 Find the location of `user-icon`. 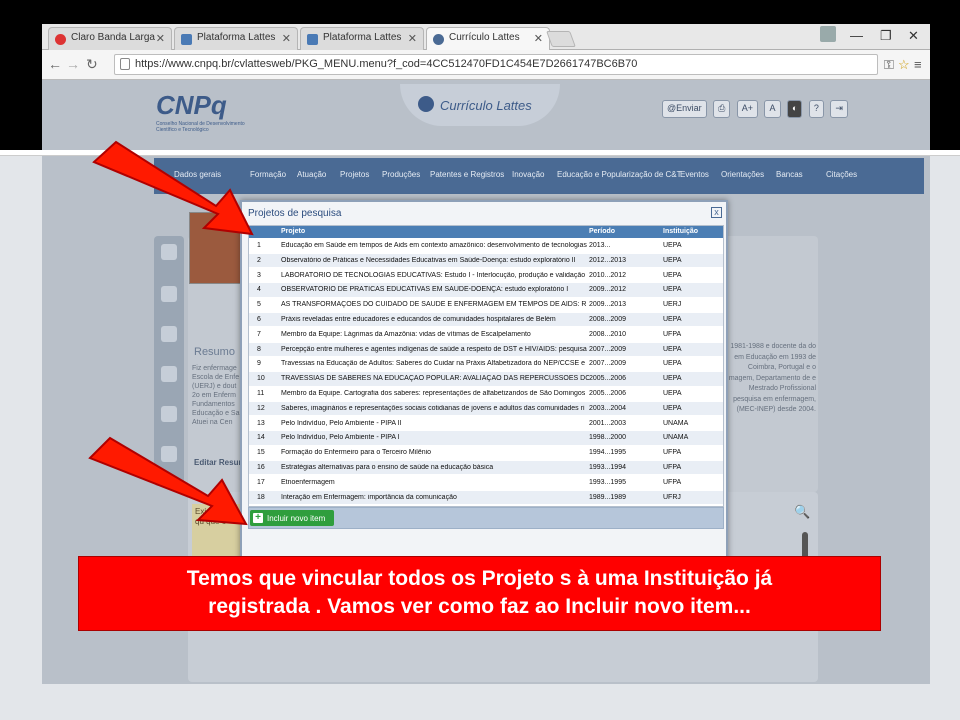

user-icon is located at coordinates (828, 34).